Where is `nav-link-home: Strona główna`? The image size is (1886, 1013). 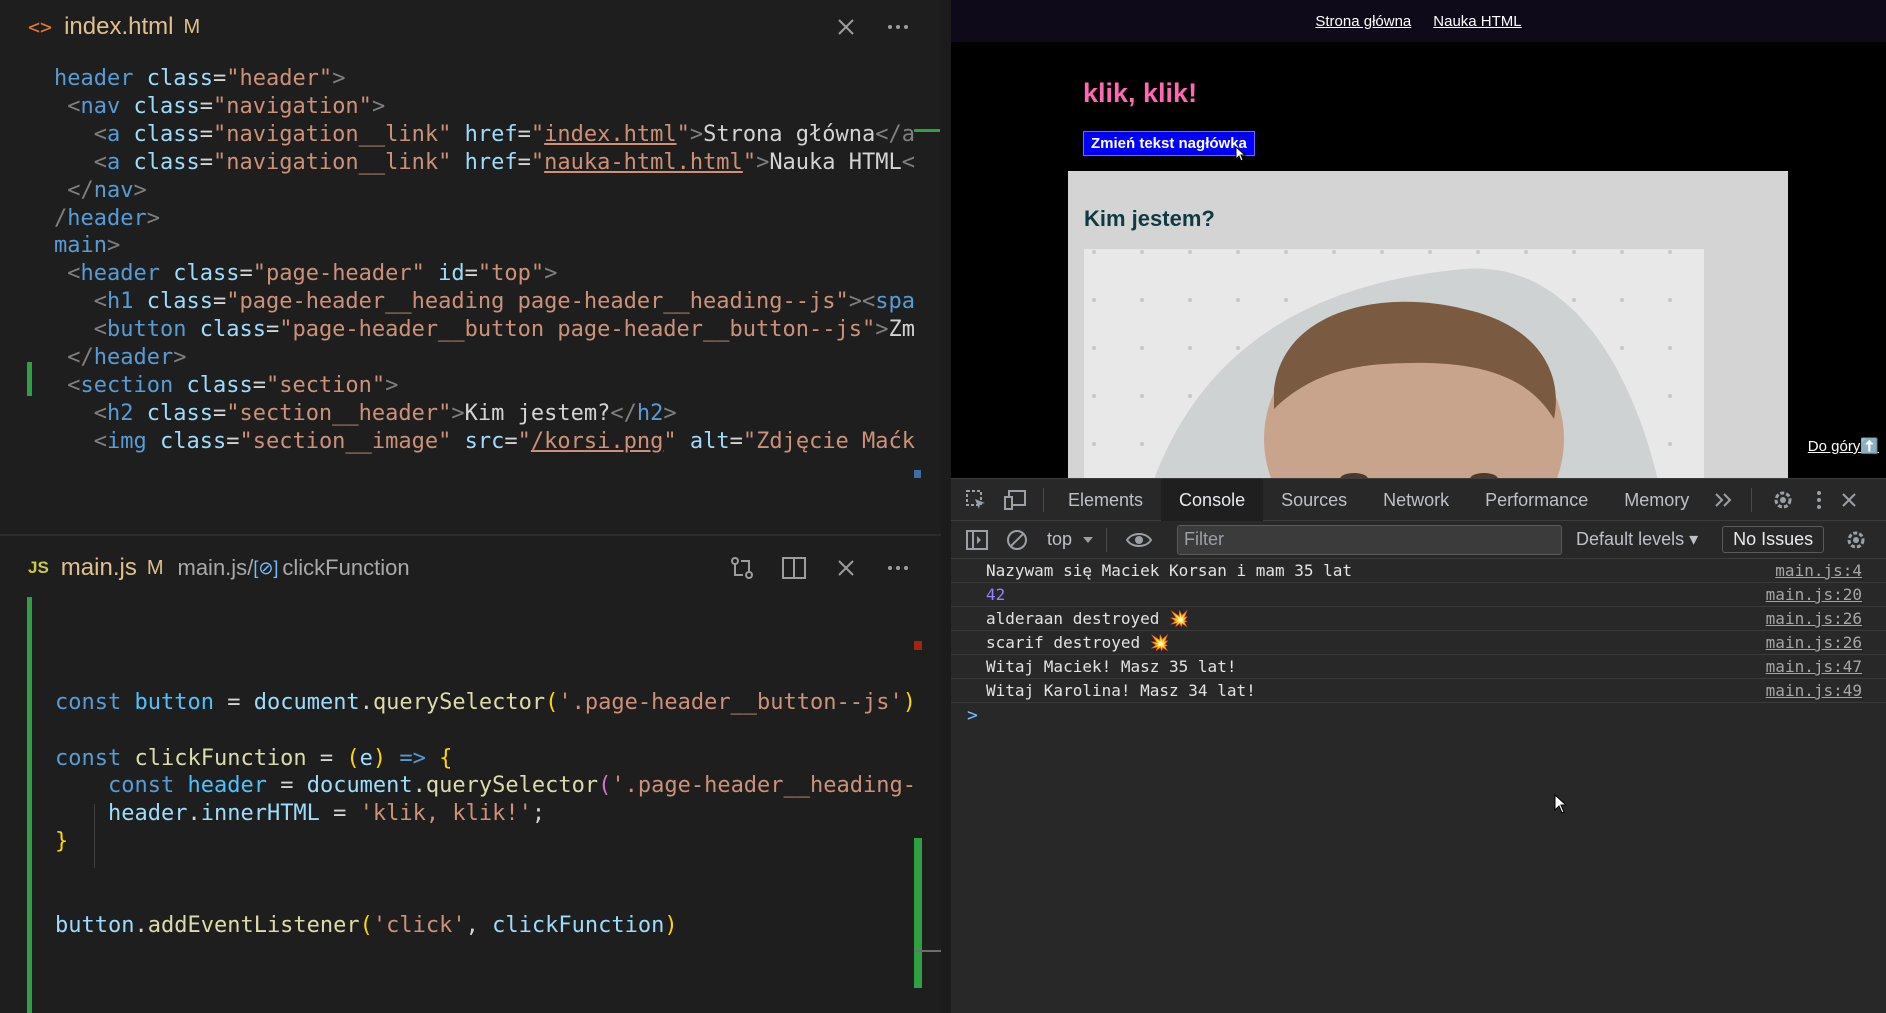
nav-link-home: Strona główna is located at coordinates (1363, 21).